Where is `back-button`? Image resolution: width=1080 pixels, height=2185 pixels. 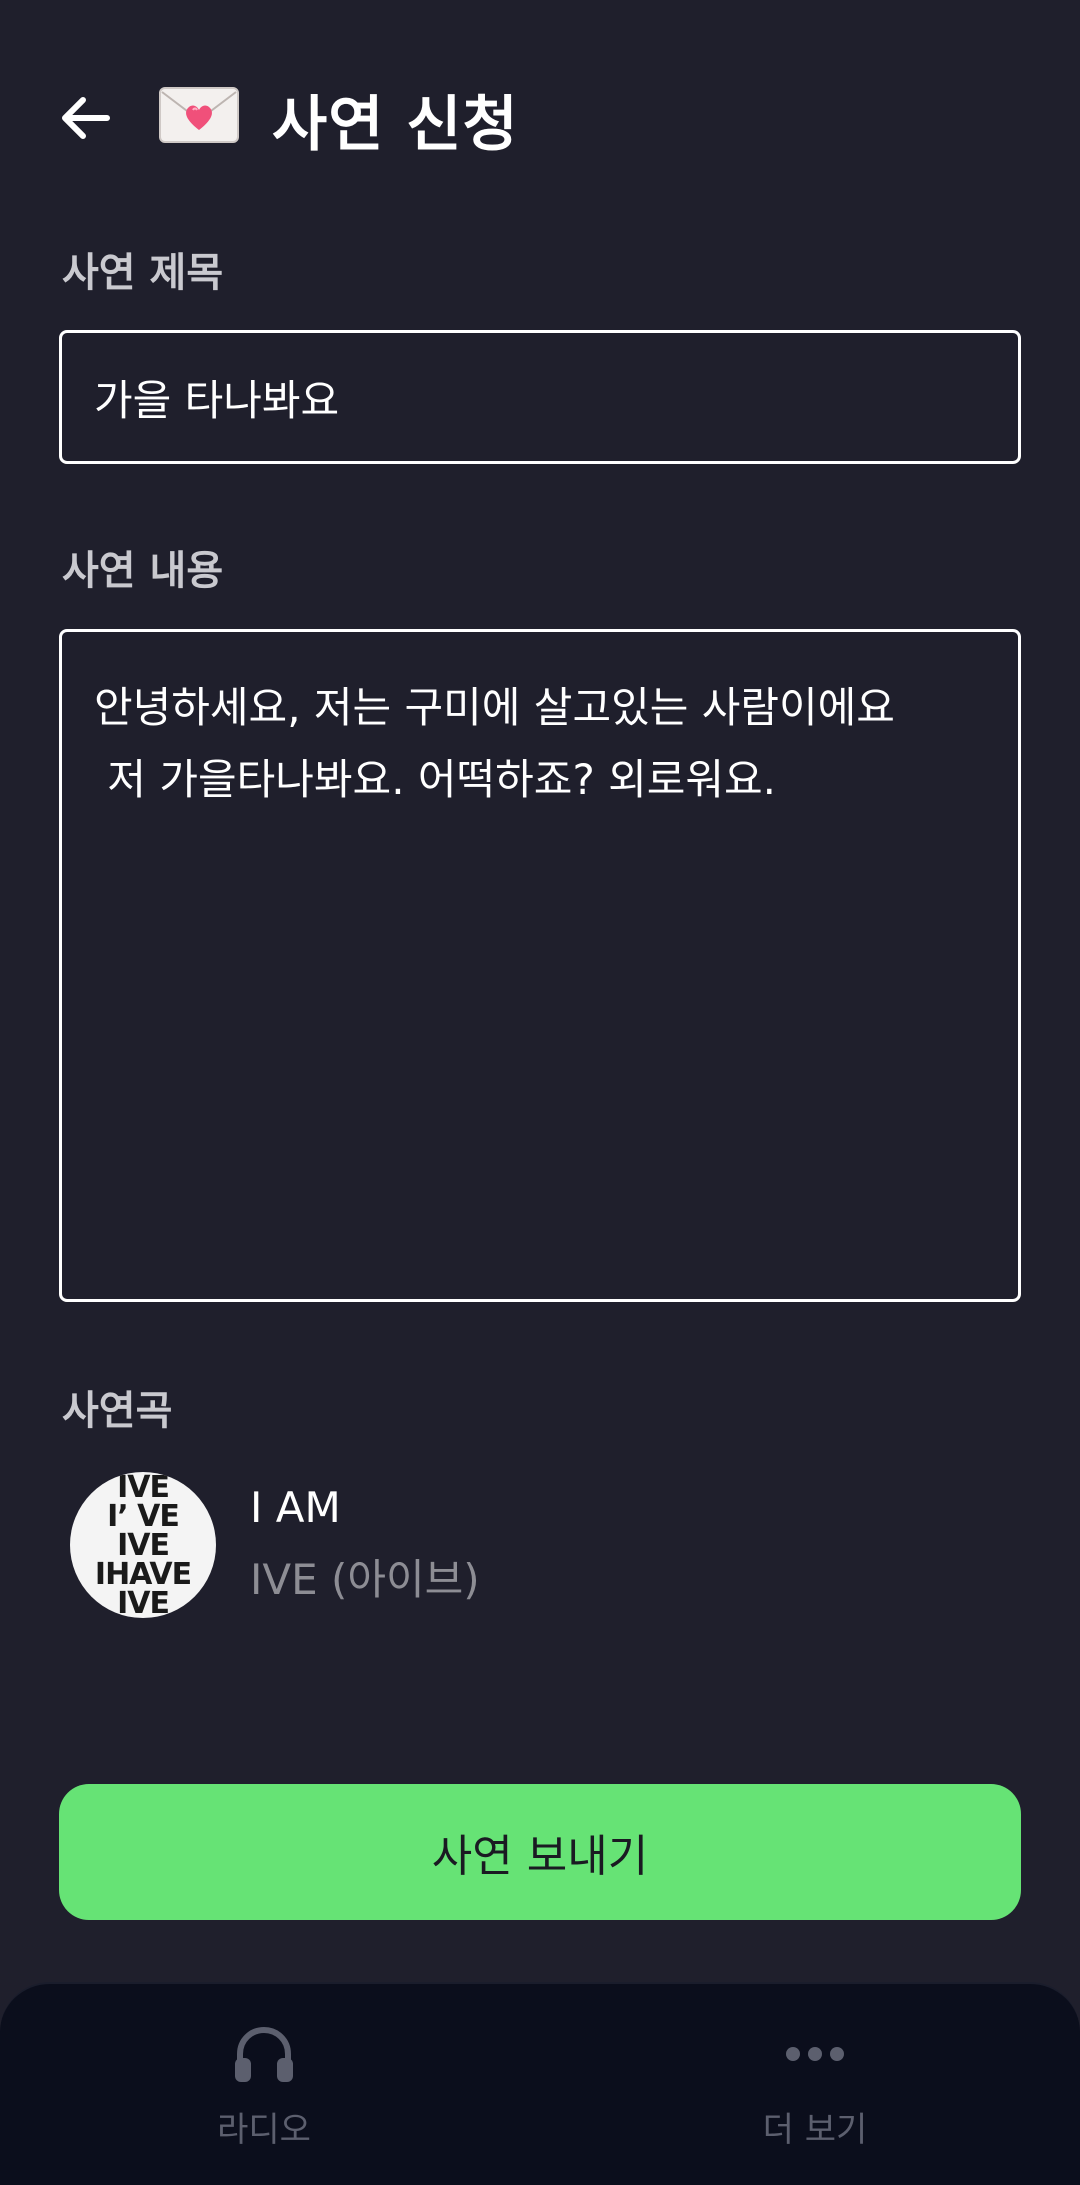
back-button is located at coordinates (84, 118).